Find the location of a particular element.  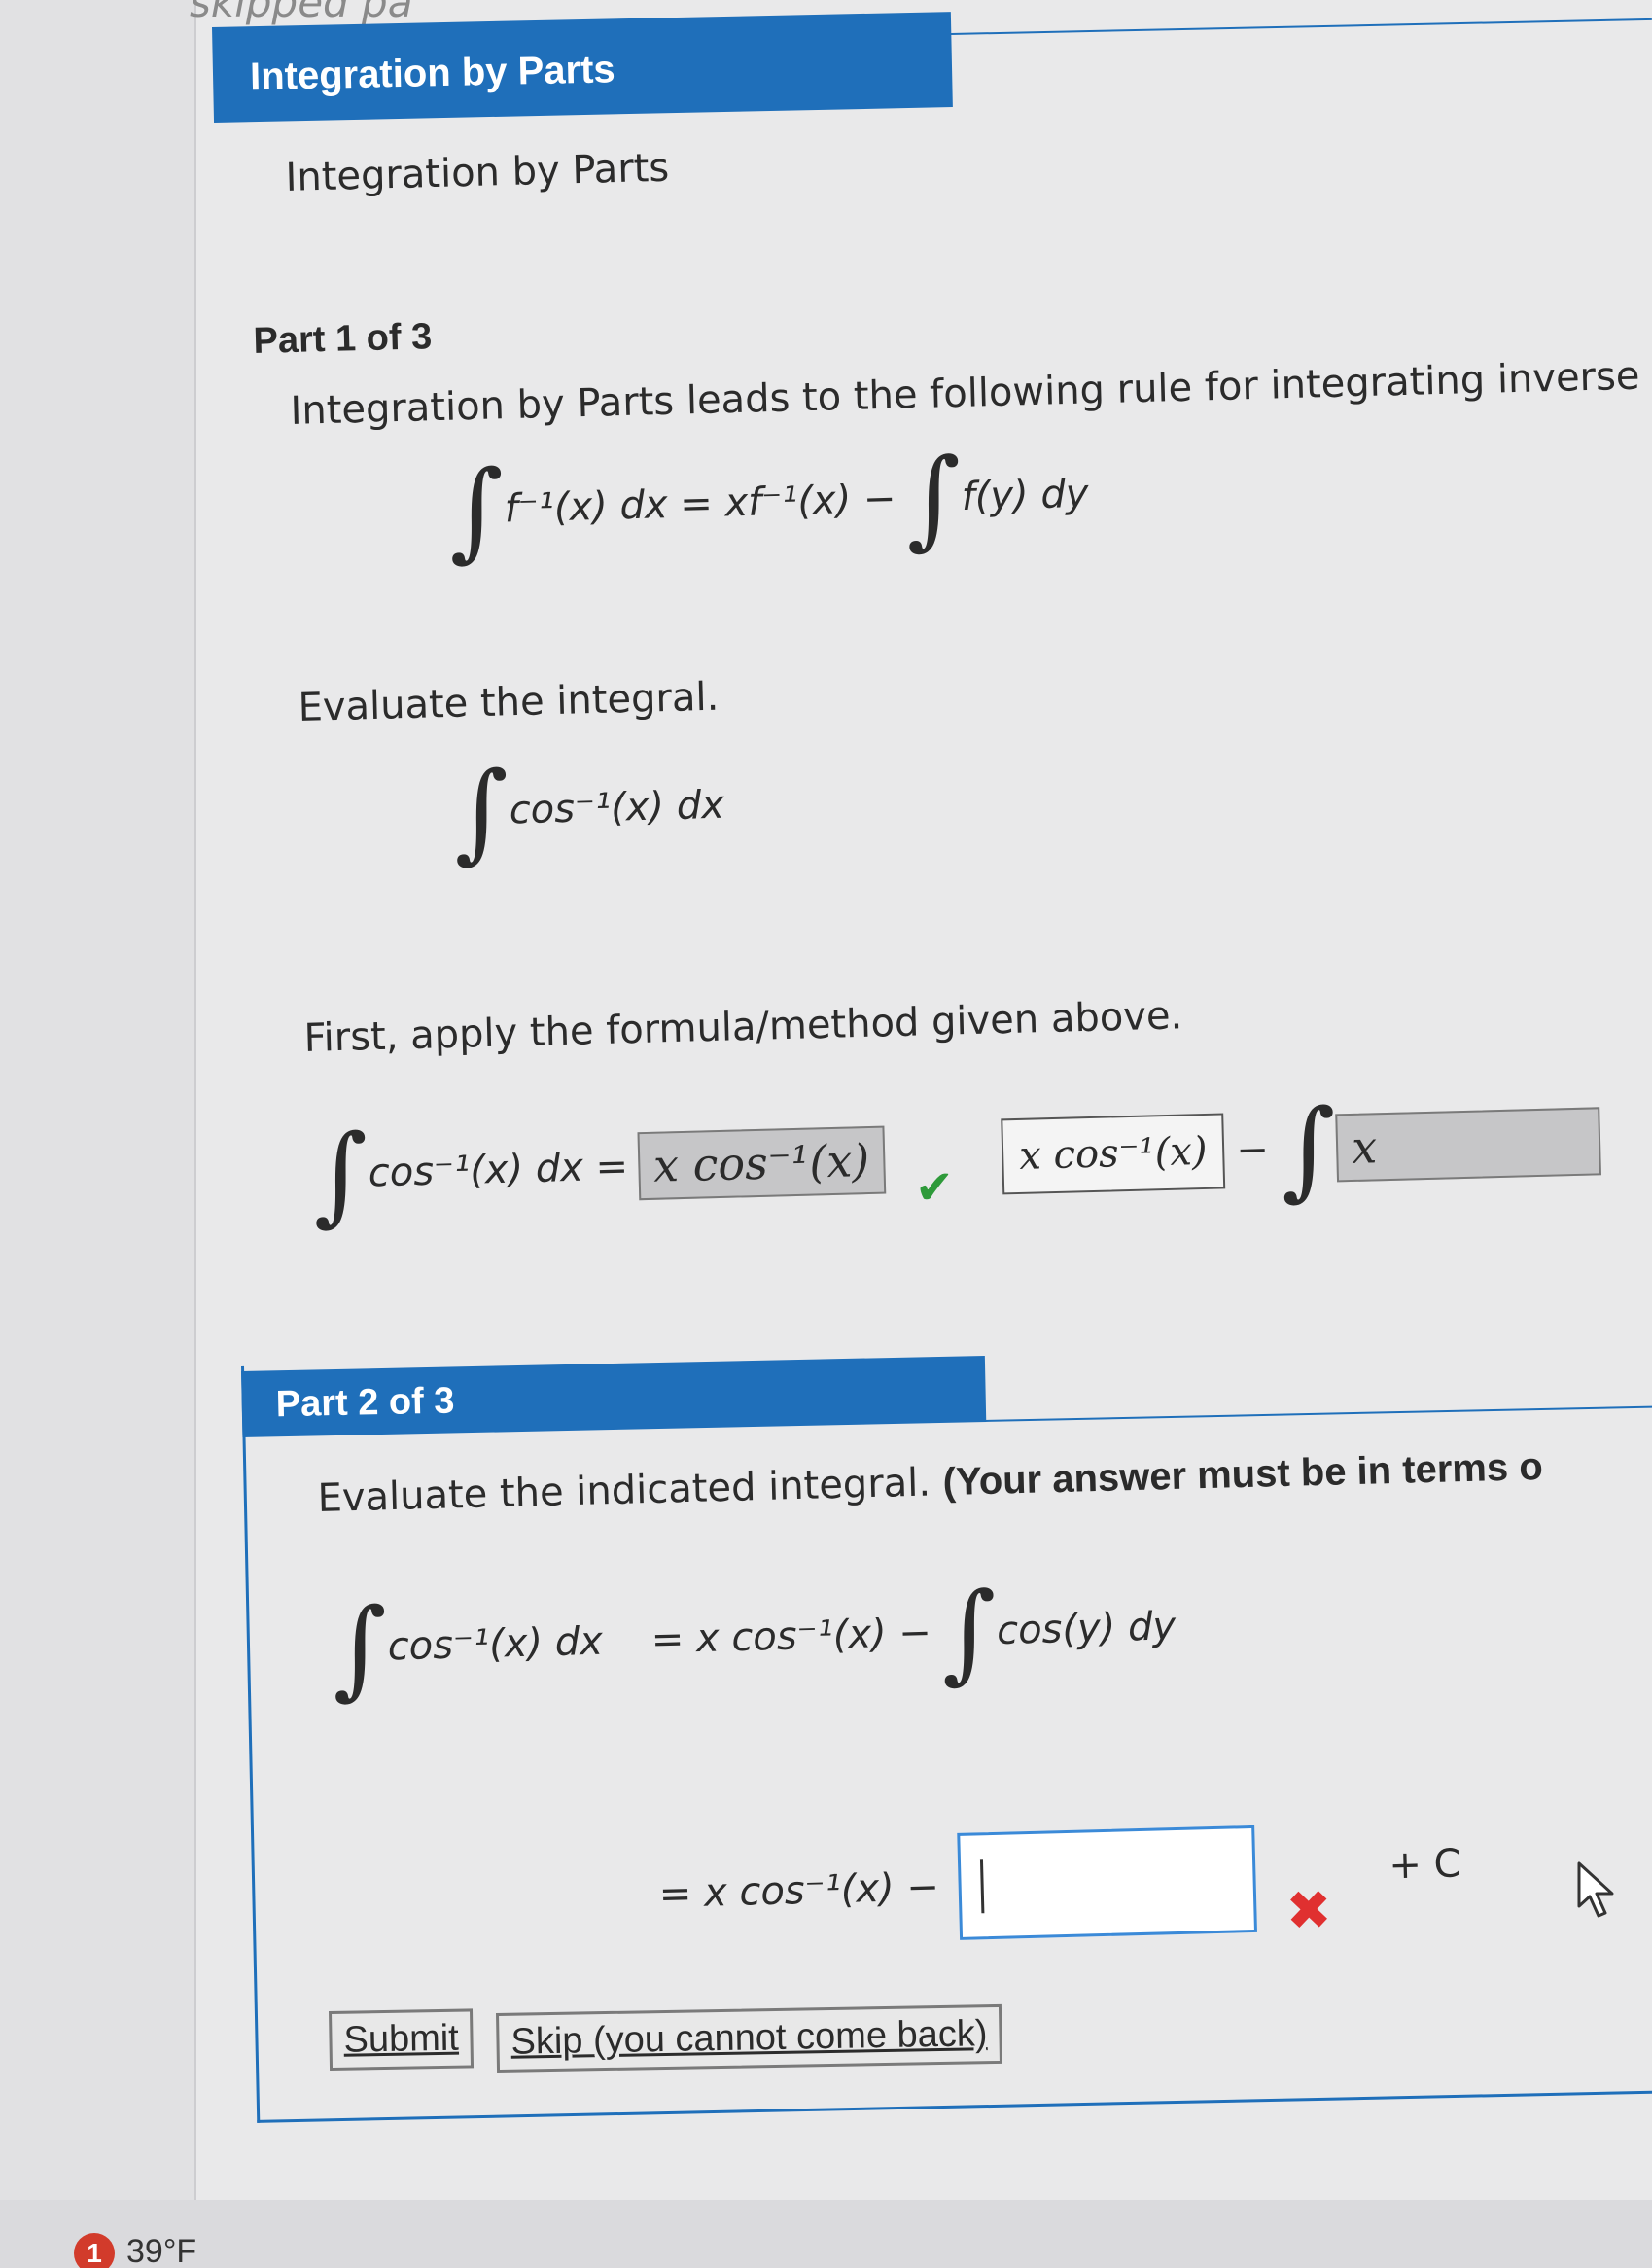

skip-button: Skip (you cannot come back) is located at coordinates (749, 2038).